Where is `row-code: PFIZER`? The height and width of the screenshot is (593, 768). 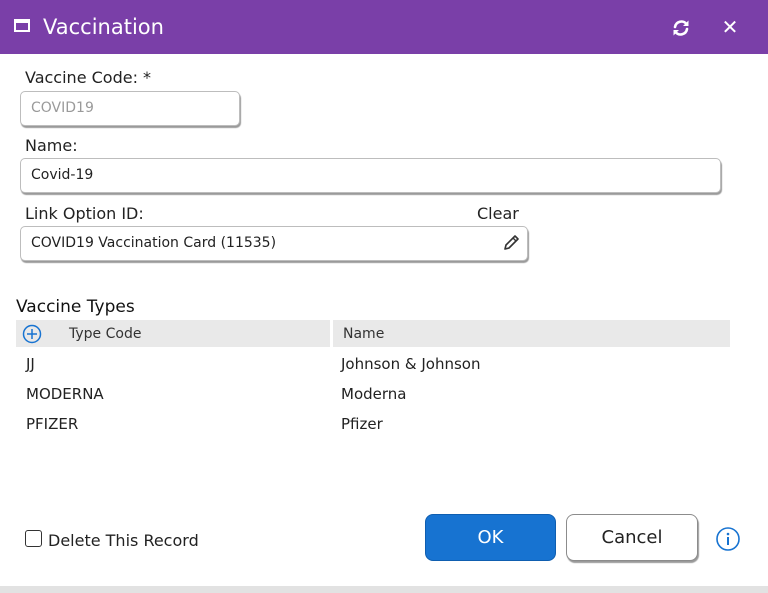
row-code: PFIZER is located at coordinates (52, 424).